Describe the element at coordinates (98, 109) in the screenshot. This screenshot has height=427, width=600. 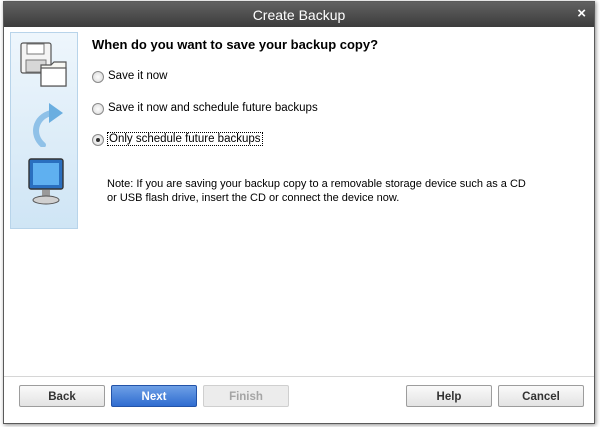
I see `radio-save-now-and-schedule` at that location.